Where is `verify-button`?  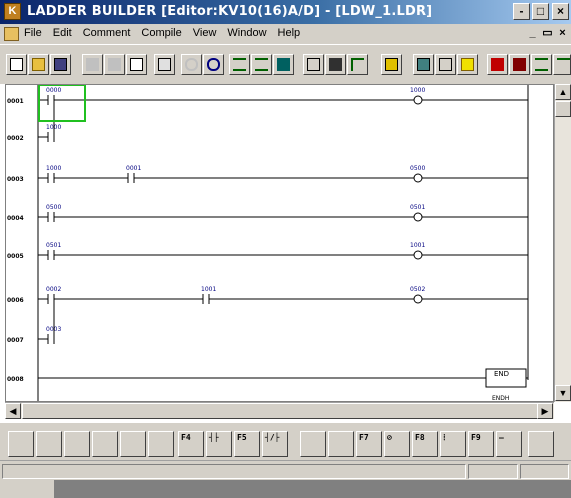 verify-button is located at coordinates (541, 64).